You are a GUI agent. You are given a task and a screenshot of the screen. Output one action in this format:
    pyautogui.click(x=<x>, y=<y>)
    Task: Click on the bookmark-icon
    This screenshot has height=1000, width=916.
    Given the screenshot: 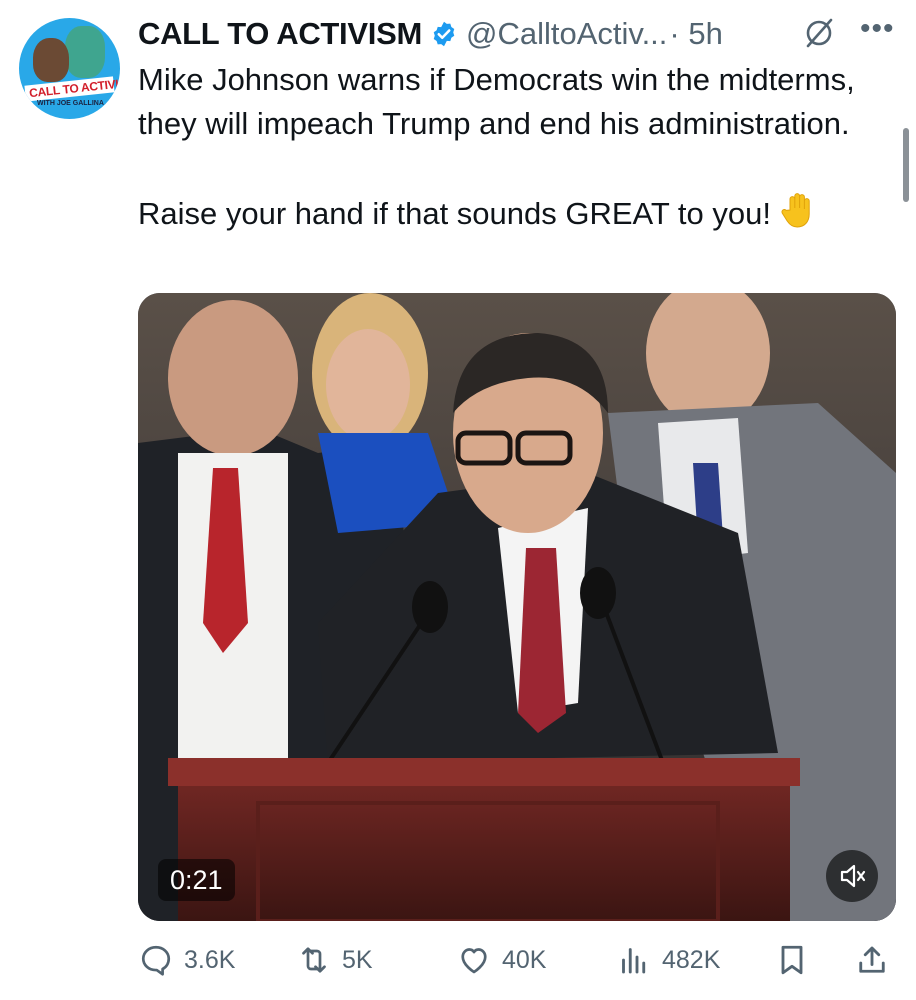 What is the action you would take?
    pyautogui.click(x=792, y=960)
    